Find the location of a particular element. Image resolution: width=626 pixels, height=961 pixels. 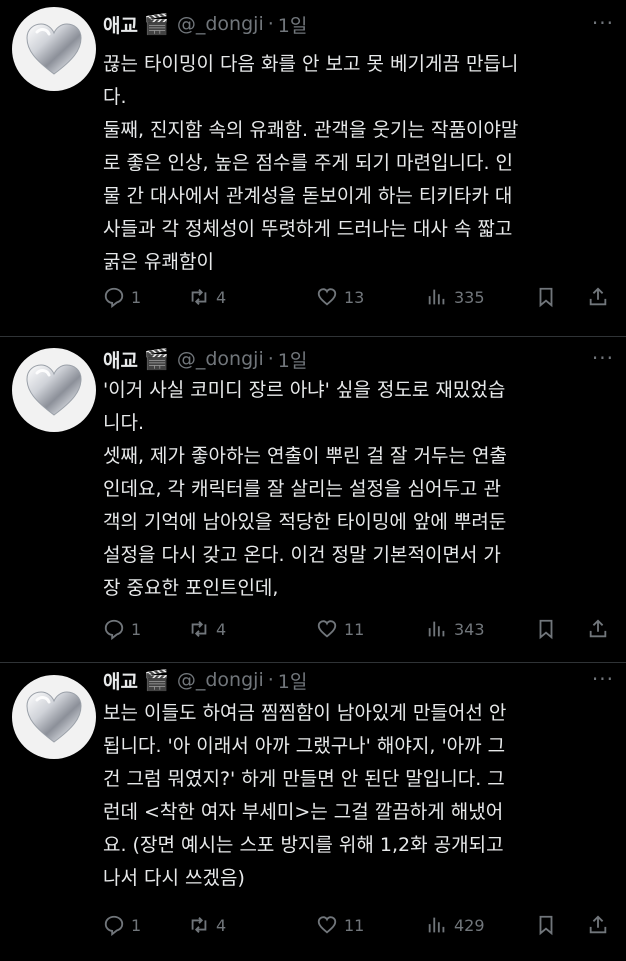

views-count: 343 is located at coordinates (469, 629).